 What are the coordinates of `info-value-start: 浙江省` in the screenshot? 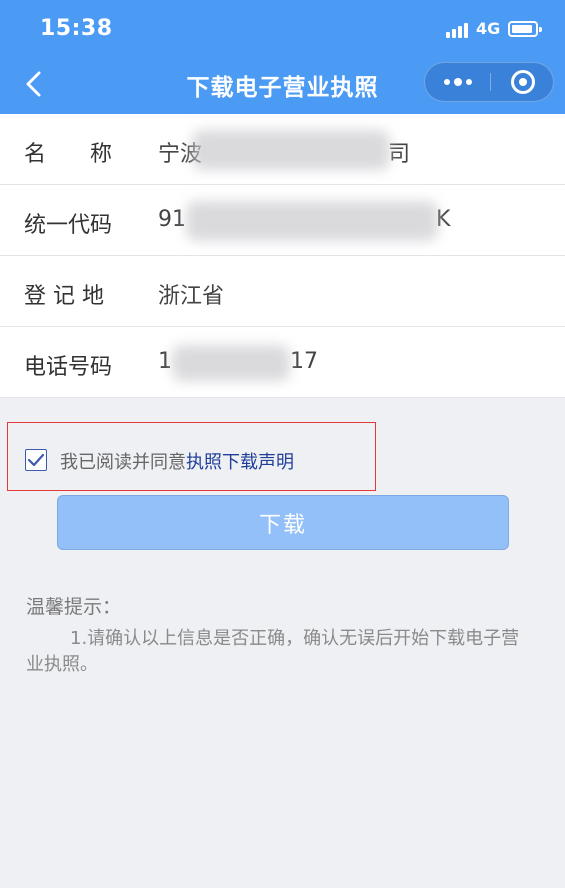 It's located at (191, 296).